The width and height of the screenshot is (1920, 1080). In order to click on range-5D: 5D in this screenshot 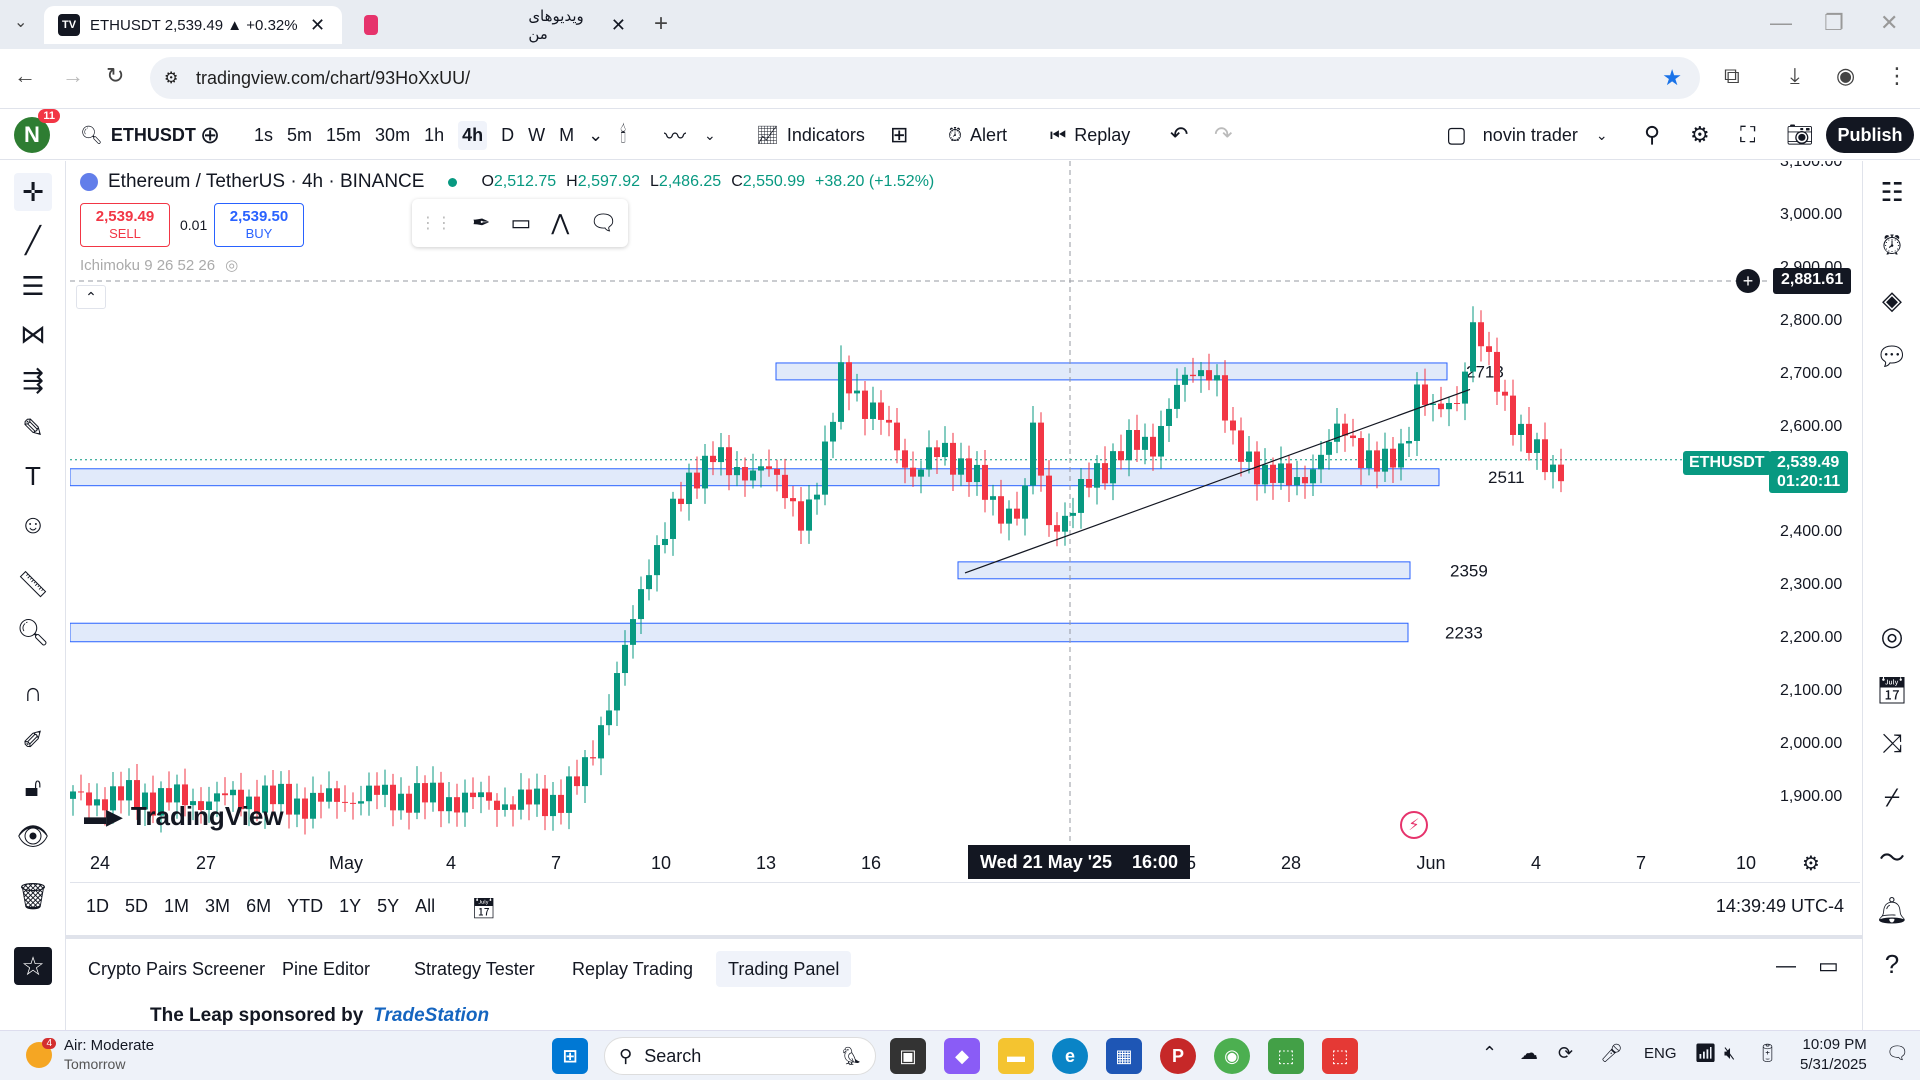, I will do `click(136, 908)`.